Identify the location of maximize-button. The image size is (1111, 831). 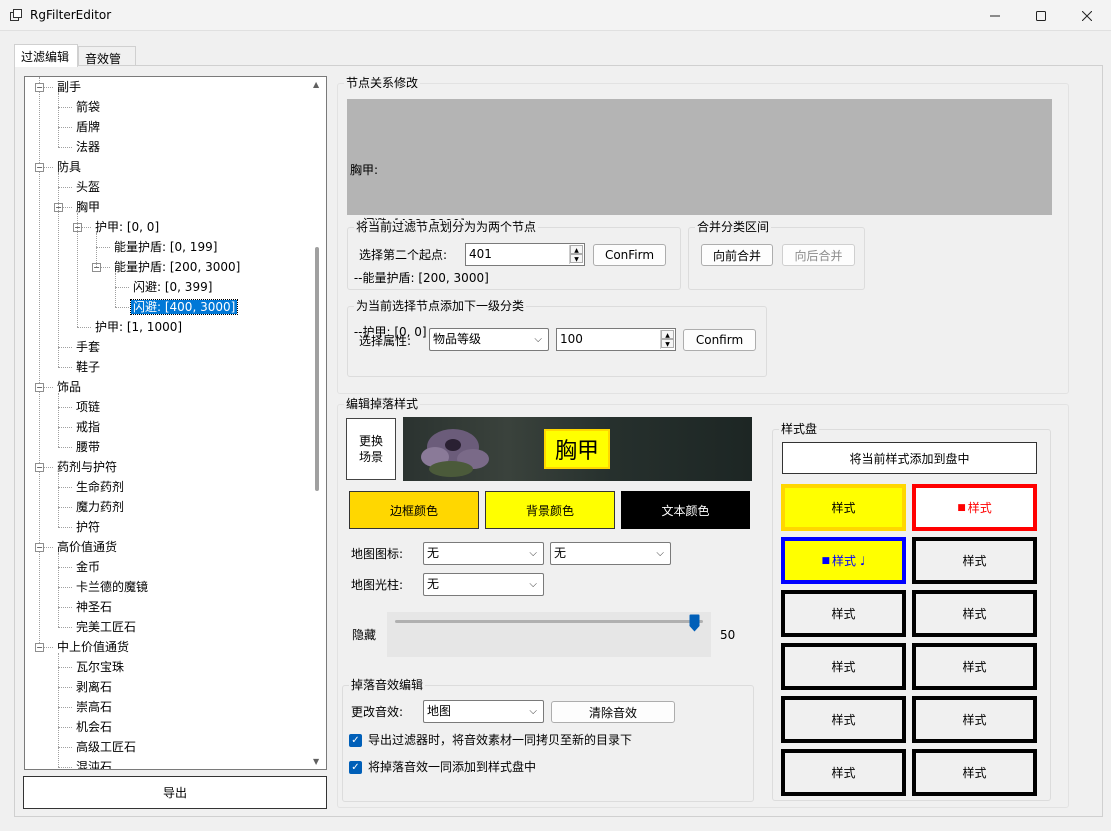
(1041, 15).